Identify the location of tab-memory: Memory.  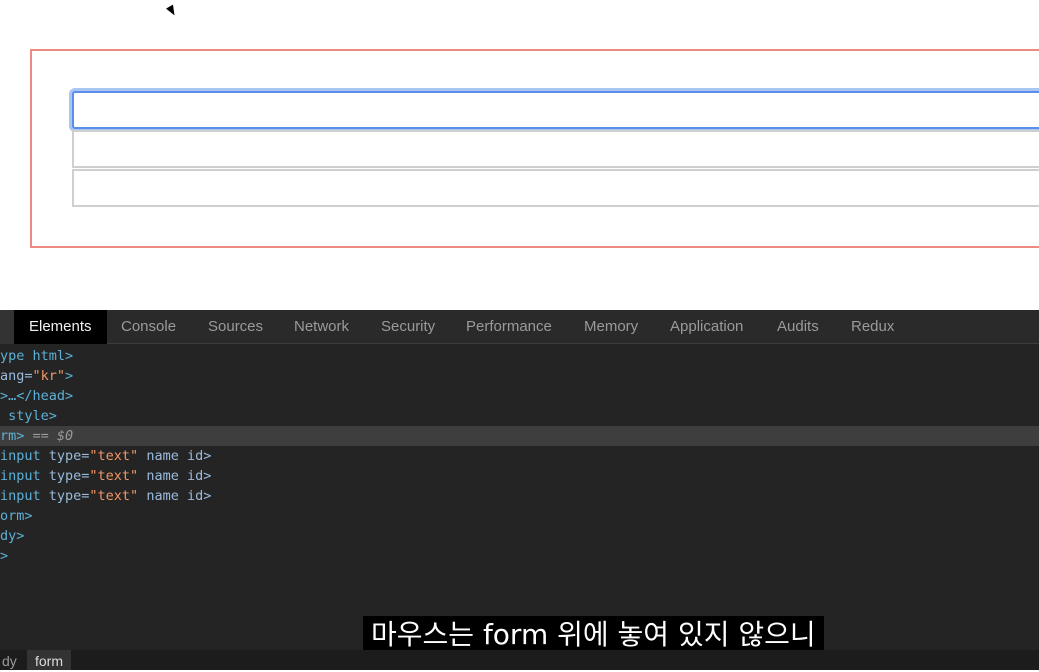
(611, 327).